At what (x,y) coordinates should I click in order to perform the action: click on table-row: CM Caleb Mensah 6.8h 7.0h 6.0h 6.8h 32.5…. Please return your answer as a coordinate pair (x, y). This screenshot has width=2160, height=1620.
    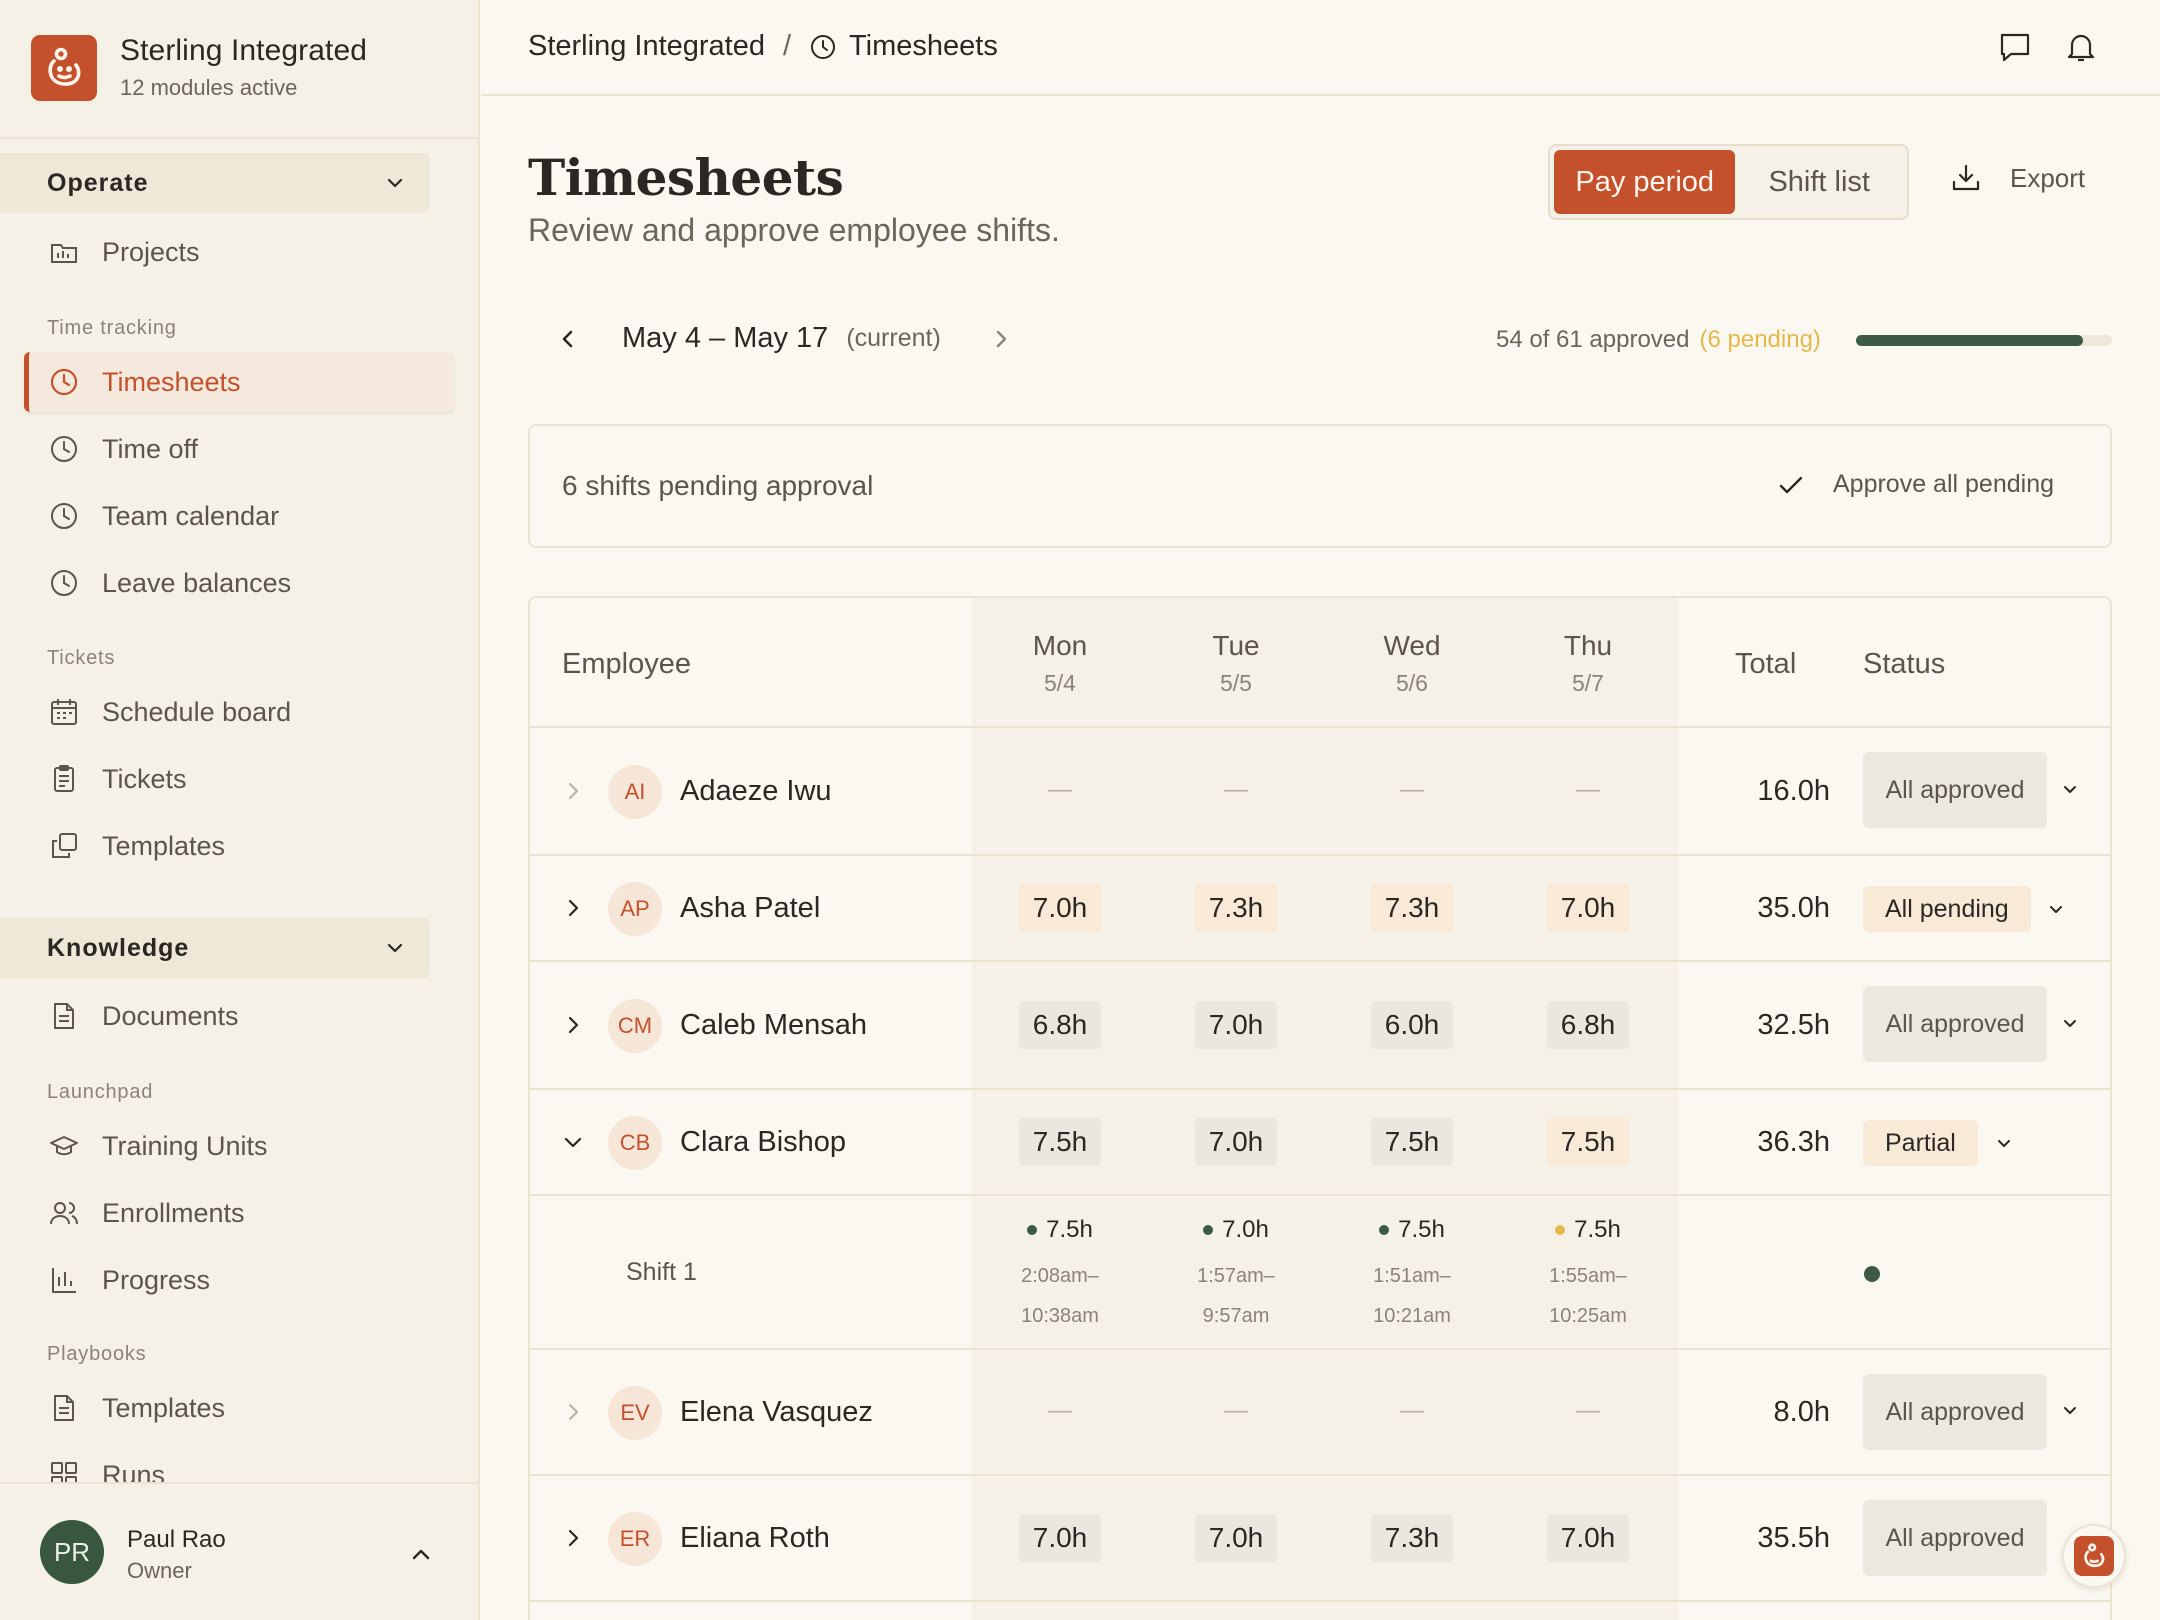
    Looking at the image, I should click on (1320, 1026).